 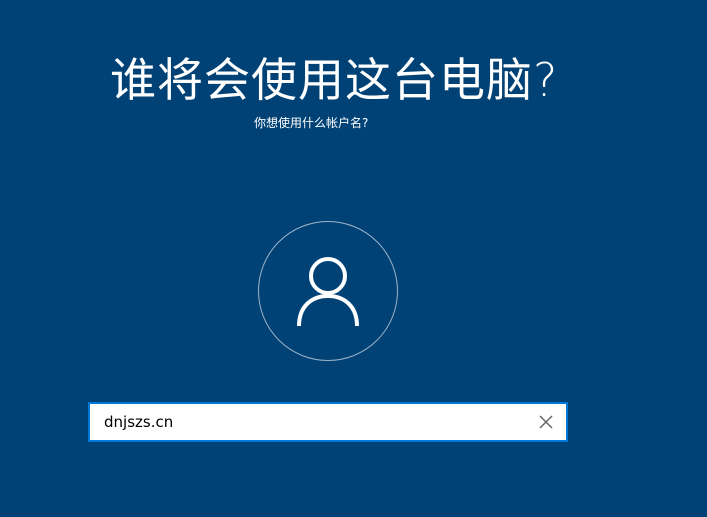 I want to click on account-name-input, so click(x=314, y=422).